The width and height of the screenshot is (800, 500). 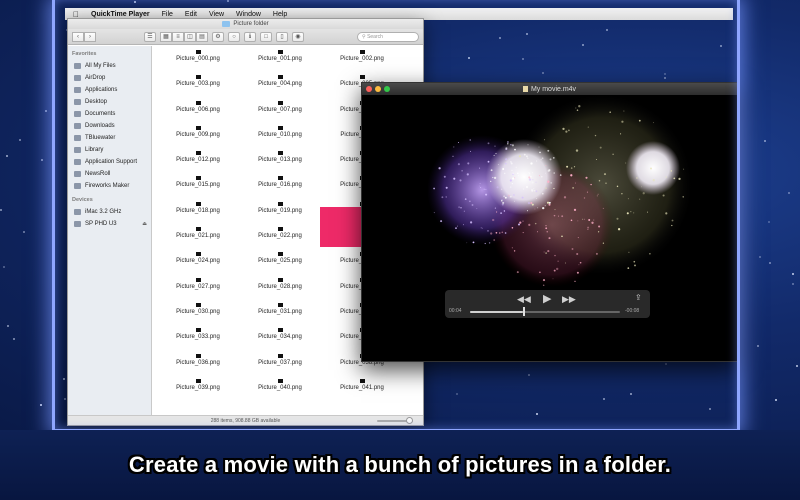 What do you see at coordinates (101, 224) in the screenshot?
I see `sidebar-device-label: SP PHD U3` at bounding box center [101, 224].